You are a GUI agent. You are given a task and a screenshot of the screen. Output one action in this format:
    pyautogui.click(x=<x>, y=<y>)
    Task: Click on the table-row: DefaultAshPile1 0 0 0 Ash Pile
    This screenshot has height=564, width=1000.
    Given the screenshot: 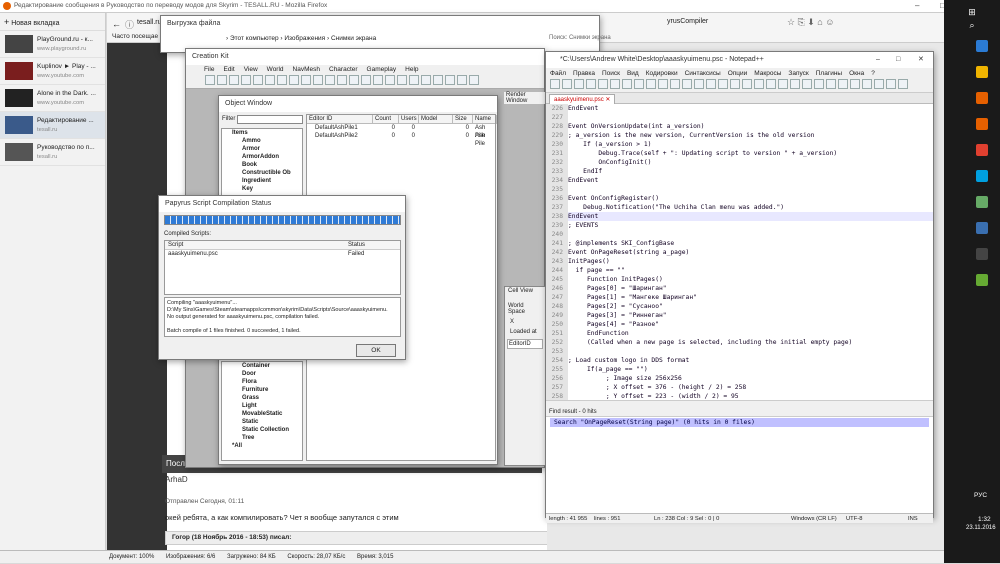 What is the action you would take?
    pyautogui.click(x=401, y=131)
    